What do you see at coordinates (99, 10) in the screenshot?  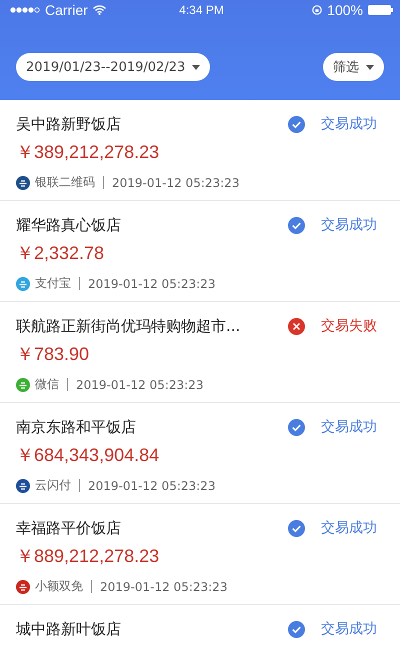 I see `wifi-icon` at bounding box center [99, 10].